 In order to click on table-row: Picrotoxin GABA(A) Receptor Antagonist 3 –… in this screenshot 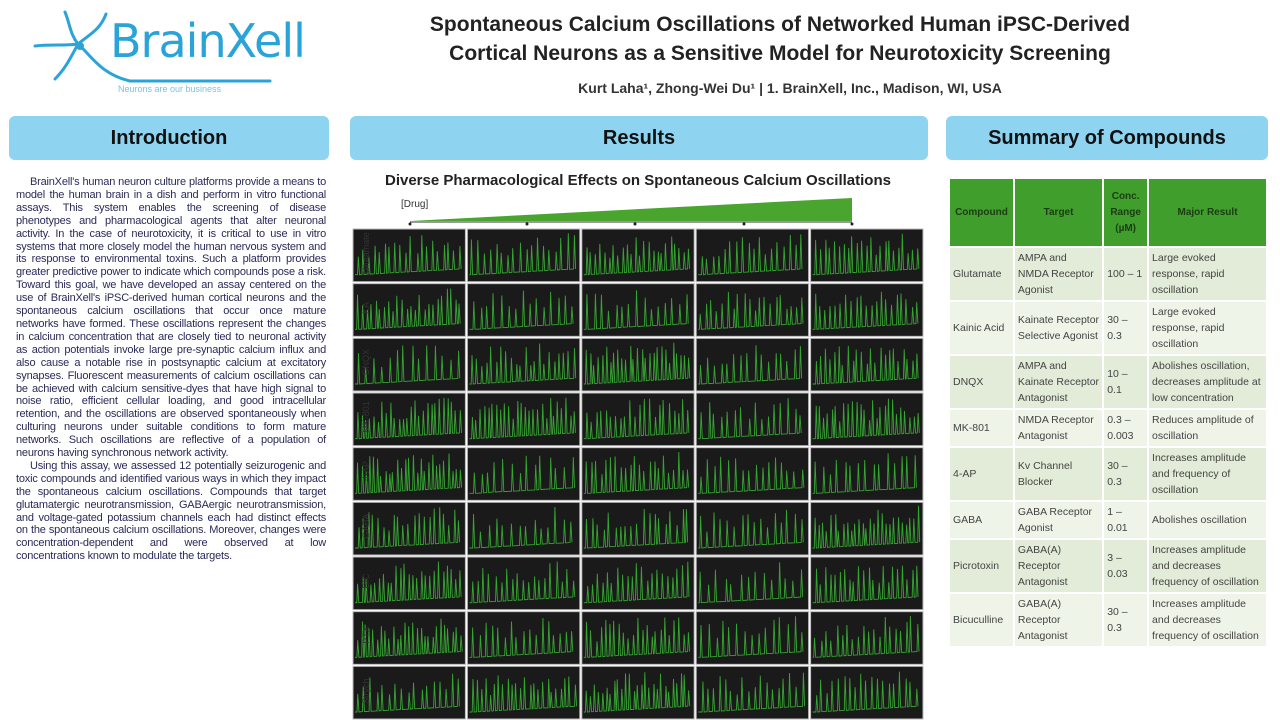, I will do `click(1108, 566)`.